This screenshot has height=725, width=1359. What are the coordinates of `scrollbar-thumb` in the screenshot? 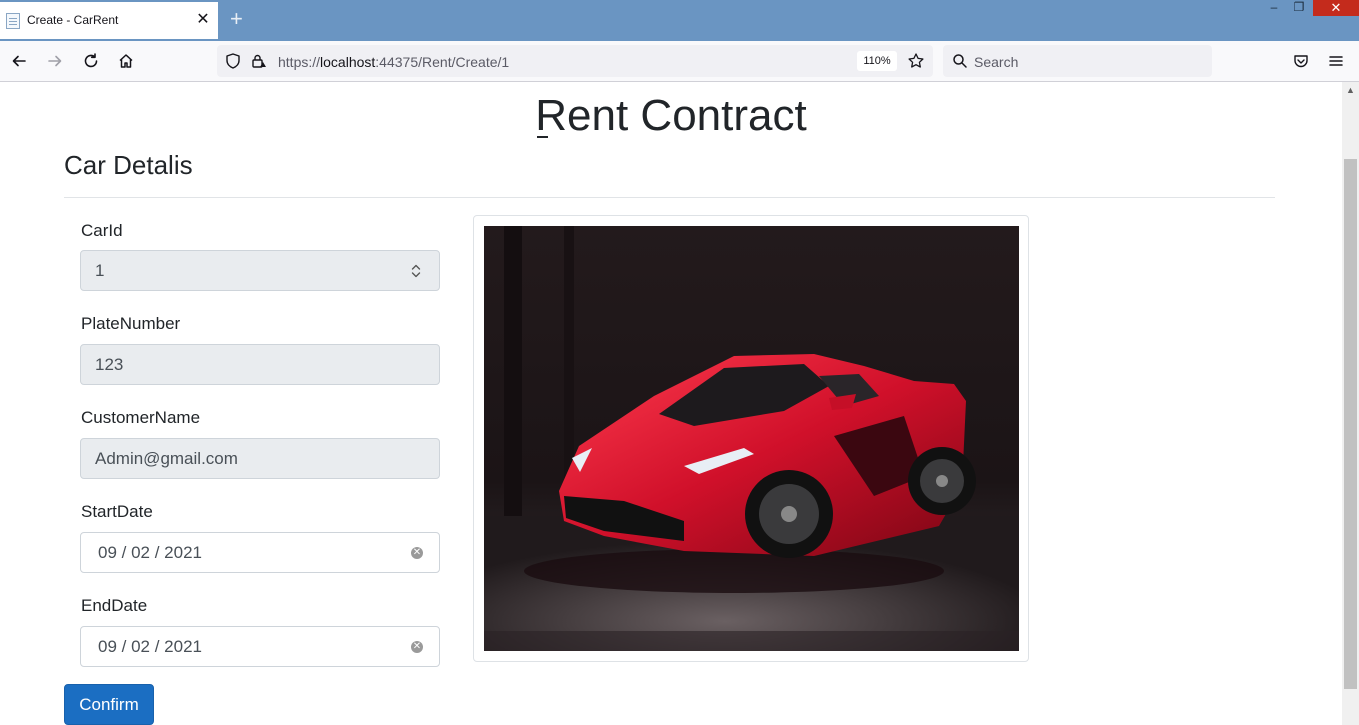 It's located at (1350, 424).